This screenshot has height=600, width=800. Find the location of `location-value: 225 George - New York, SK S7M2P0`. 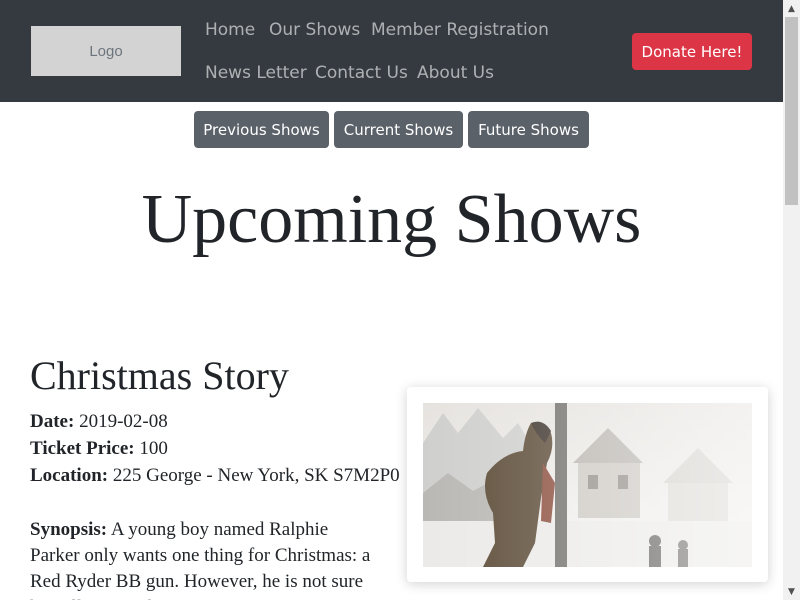

location-value: 225 George - New York, SK S7M2P0 is located at coordinates (256, 475).